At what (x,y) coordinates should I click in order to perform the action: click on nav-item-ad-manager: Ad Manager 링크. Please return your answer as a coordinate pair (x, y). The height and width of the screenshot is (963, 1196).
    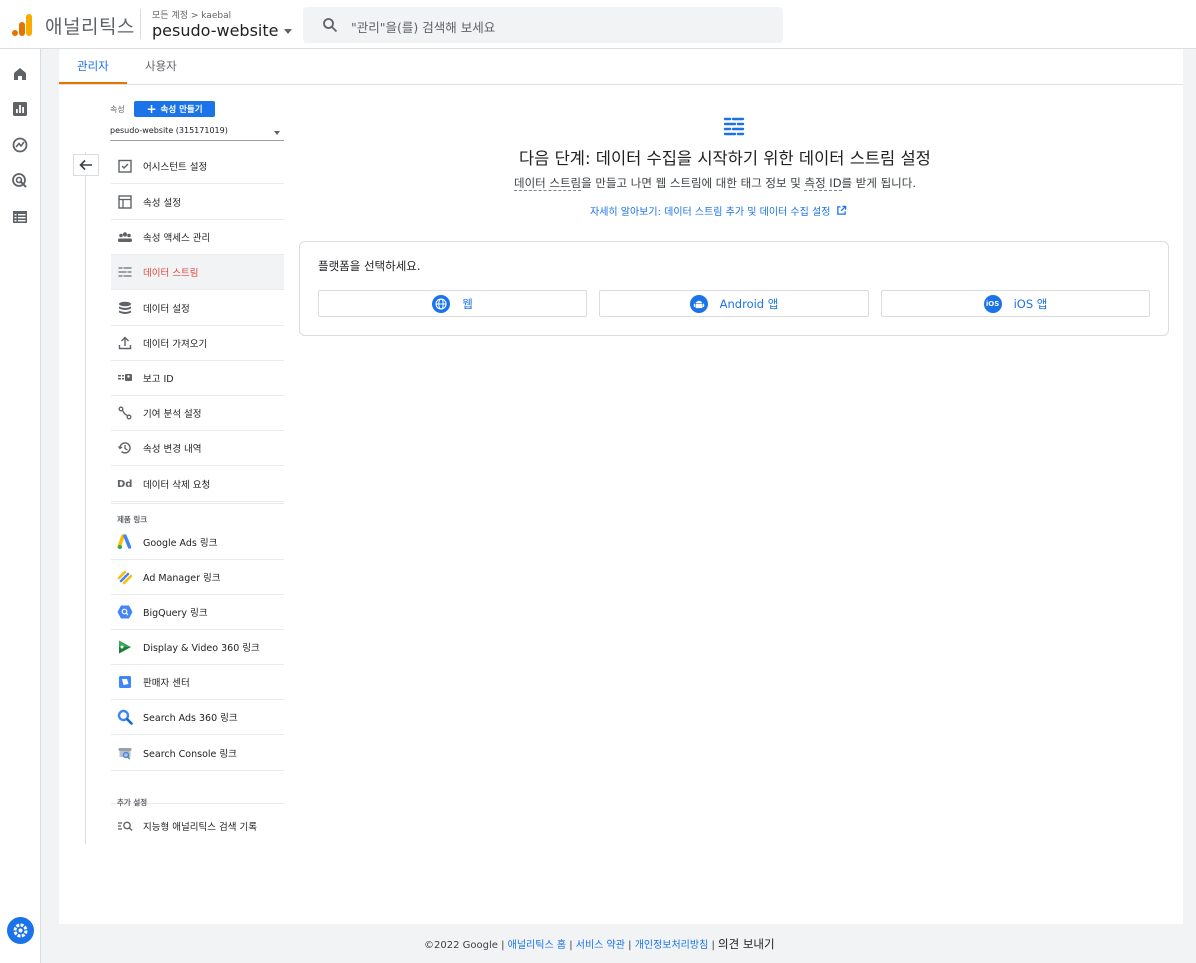
    Looking at the image, I should click on (197, 577).